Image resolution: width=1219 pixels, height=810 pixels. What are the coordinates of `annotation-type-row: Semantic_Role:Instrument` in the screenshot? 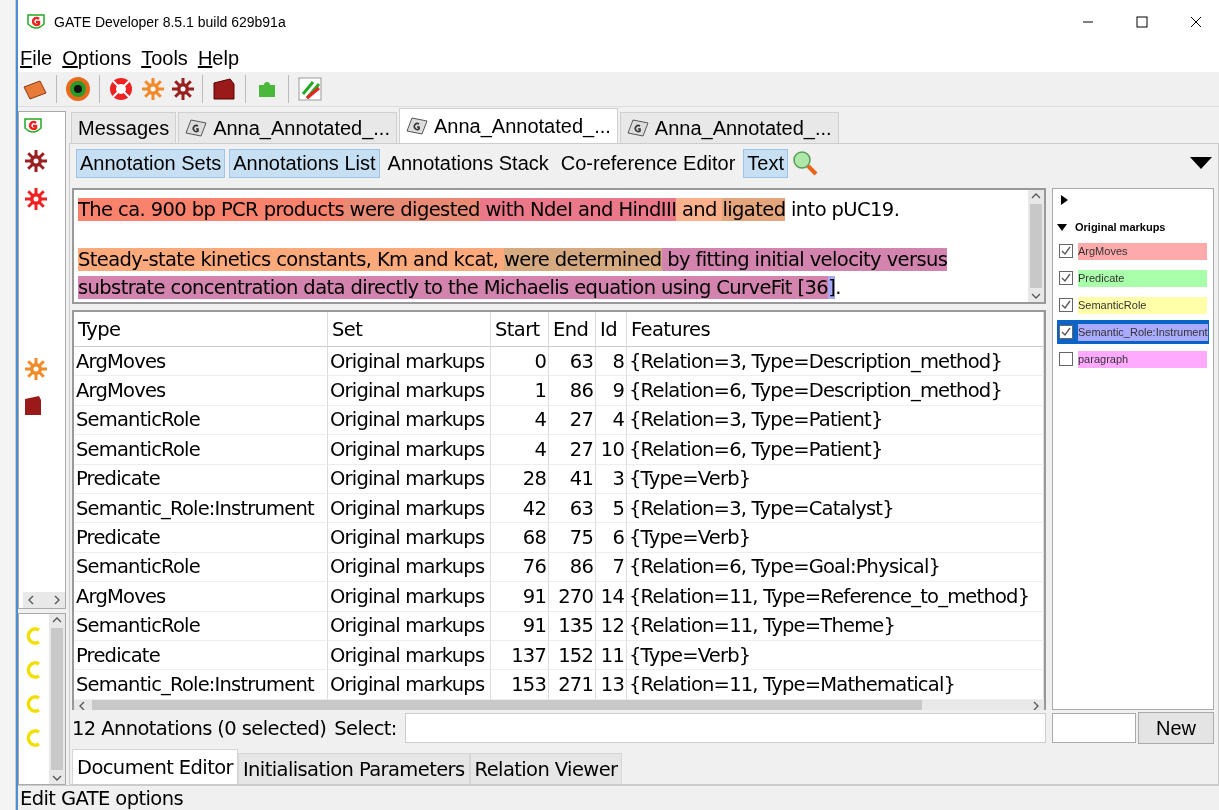 It's located at (1133, 332).